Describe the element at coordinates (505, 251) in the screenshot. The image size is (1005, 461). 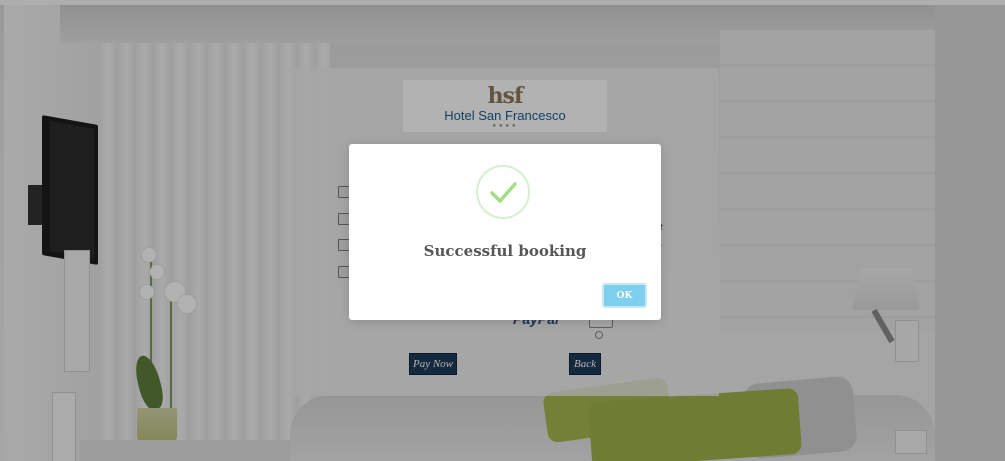
I see `modal-title: Successful booking` at that location.